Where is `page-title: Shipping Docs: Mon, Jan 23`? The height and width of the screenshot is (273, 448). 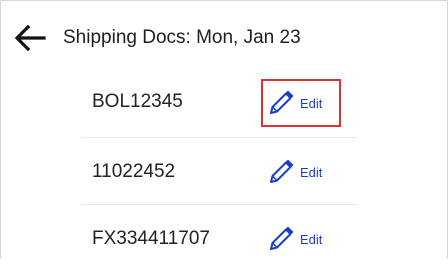
page-title: Shipping Docs: Mon, Jan 23 is located at coordinates (182, 37).